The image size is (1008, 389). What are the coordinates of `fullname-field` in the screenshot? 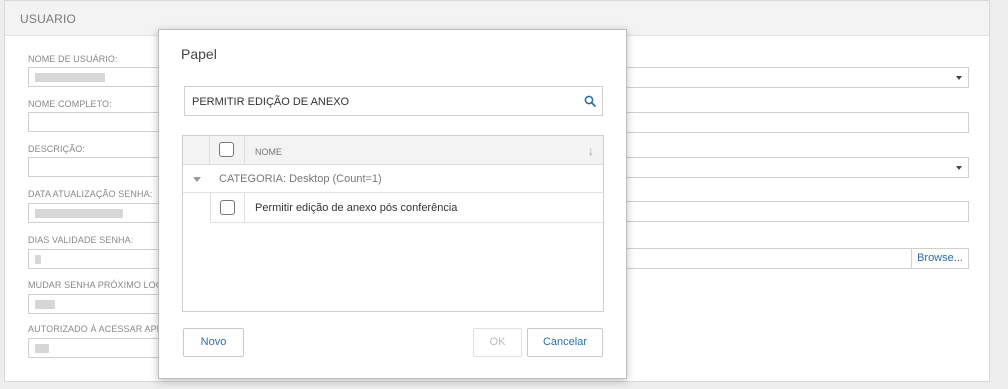 It's located at (98, 122).